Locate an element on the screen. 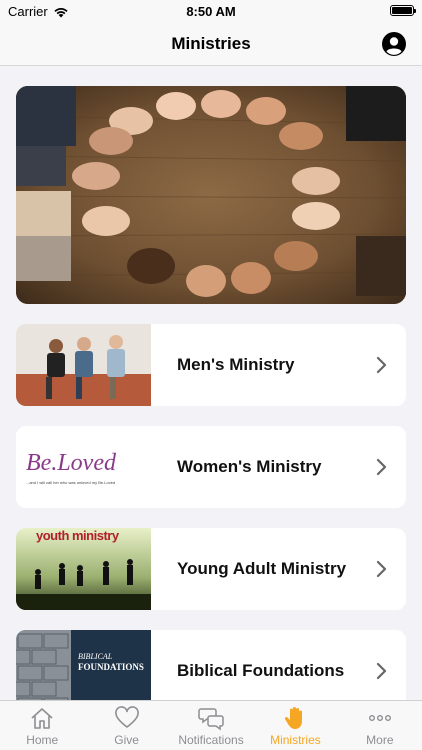 The width and height of the screenshot is (422, 750). house-icon is located at coordinates (42, 718).